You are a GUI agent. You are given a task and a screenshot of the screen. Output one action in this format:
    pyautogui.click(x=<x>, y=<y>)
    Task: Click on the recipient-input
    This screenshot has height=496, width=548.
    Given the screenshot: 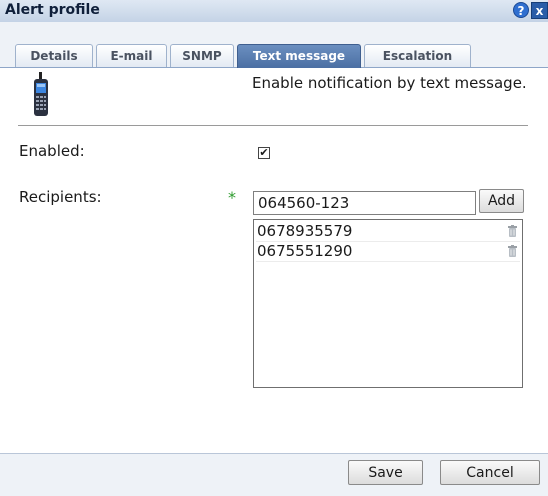 What is the action you would take?
    pyautogui.click(x=364, y=203)
    